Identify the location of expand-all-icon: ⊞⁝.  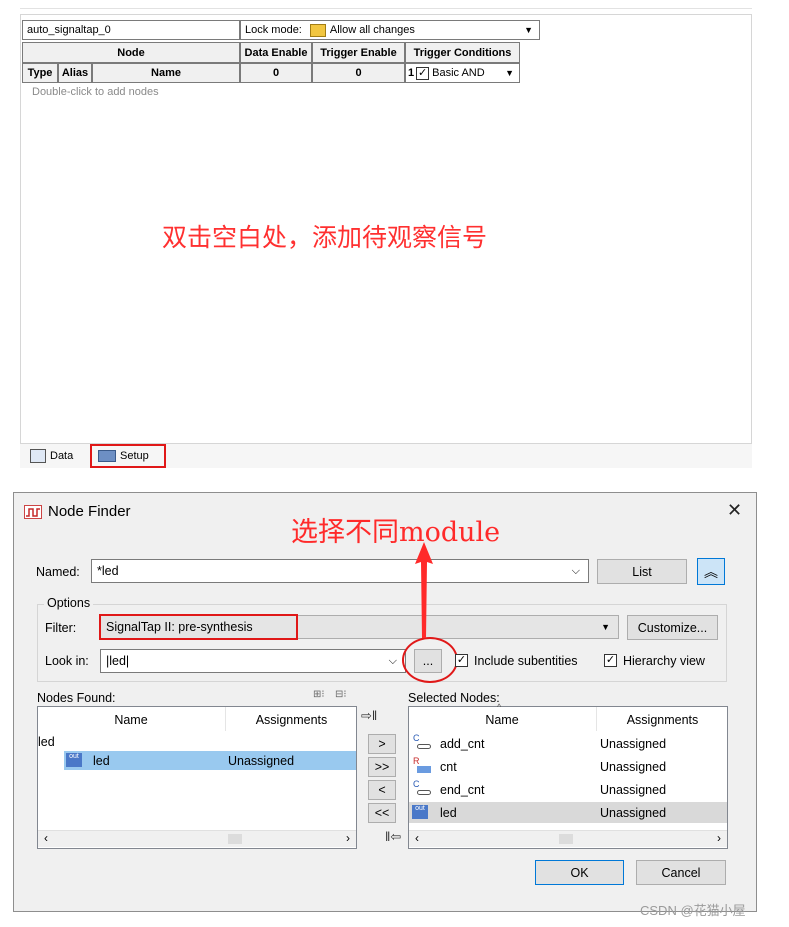
(319, 694).